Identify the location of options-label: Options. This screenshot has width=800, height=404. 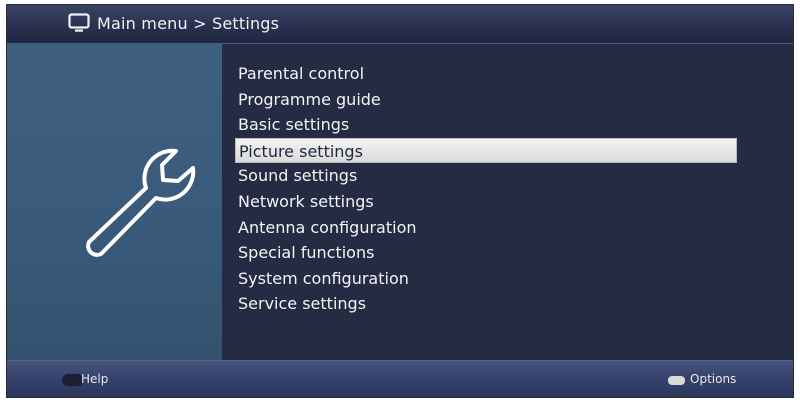
(713, 379).